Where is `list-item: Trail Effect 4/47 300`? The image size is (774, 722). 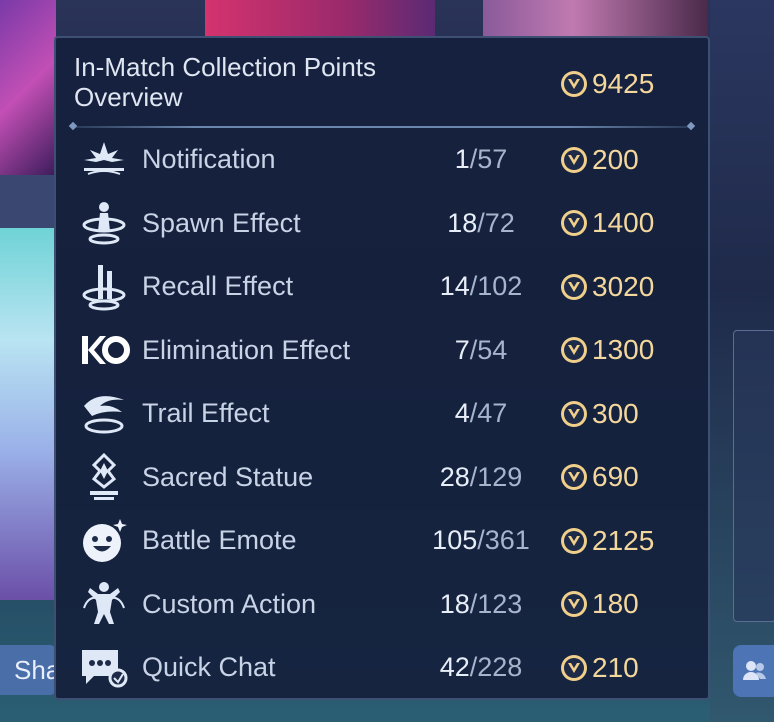
list-item: Trail Effect 4/47 300 is located at coordinates (384, 414).